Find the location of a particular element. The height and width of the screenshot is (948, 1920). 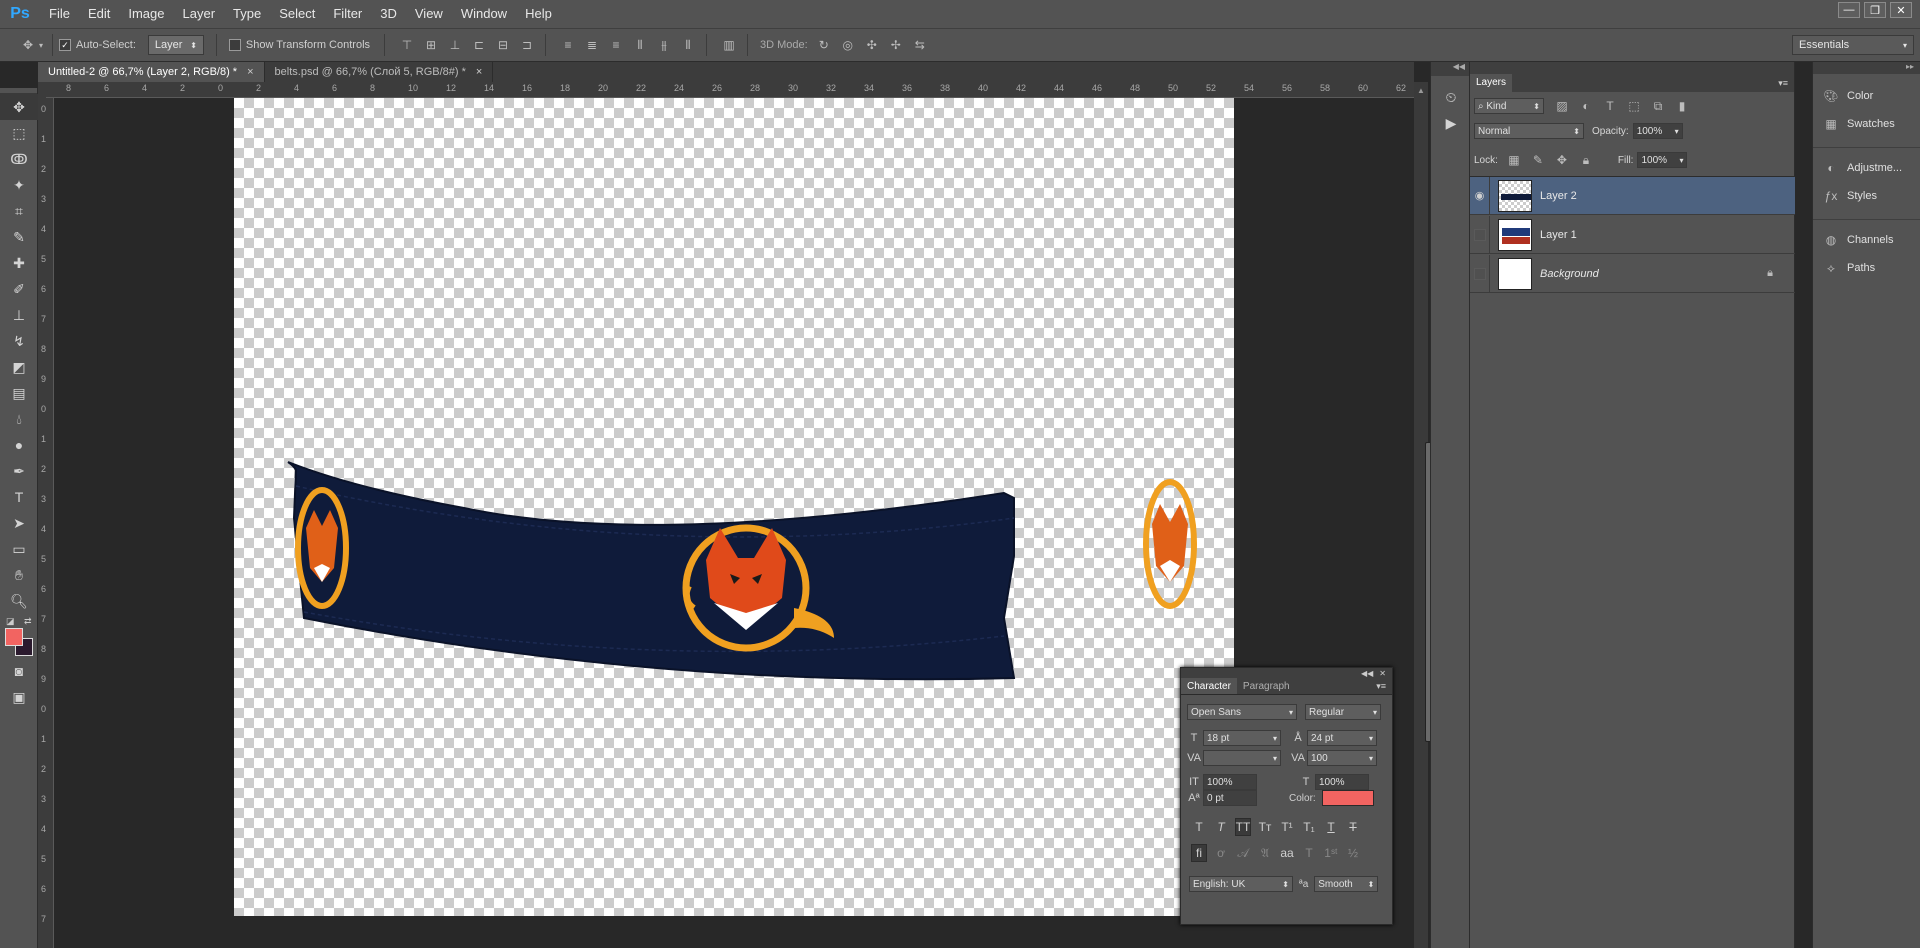

type-tool-icon: T is located at coordinates (19, 497).